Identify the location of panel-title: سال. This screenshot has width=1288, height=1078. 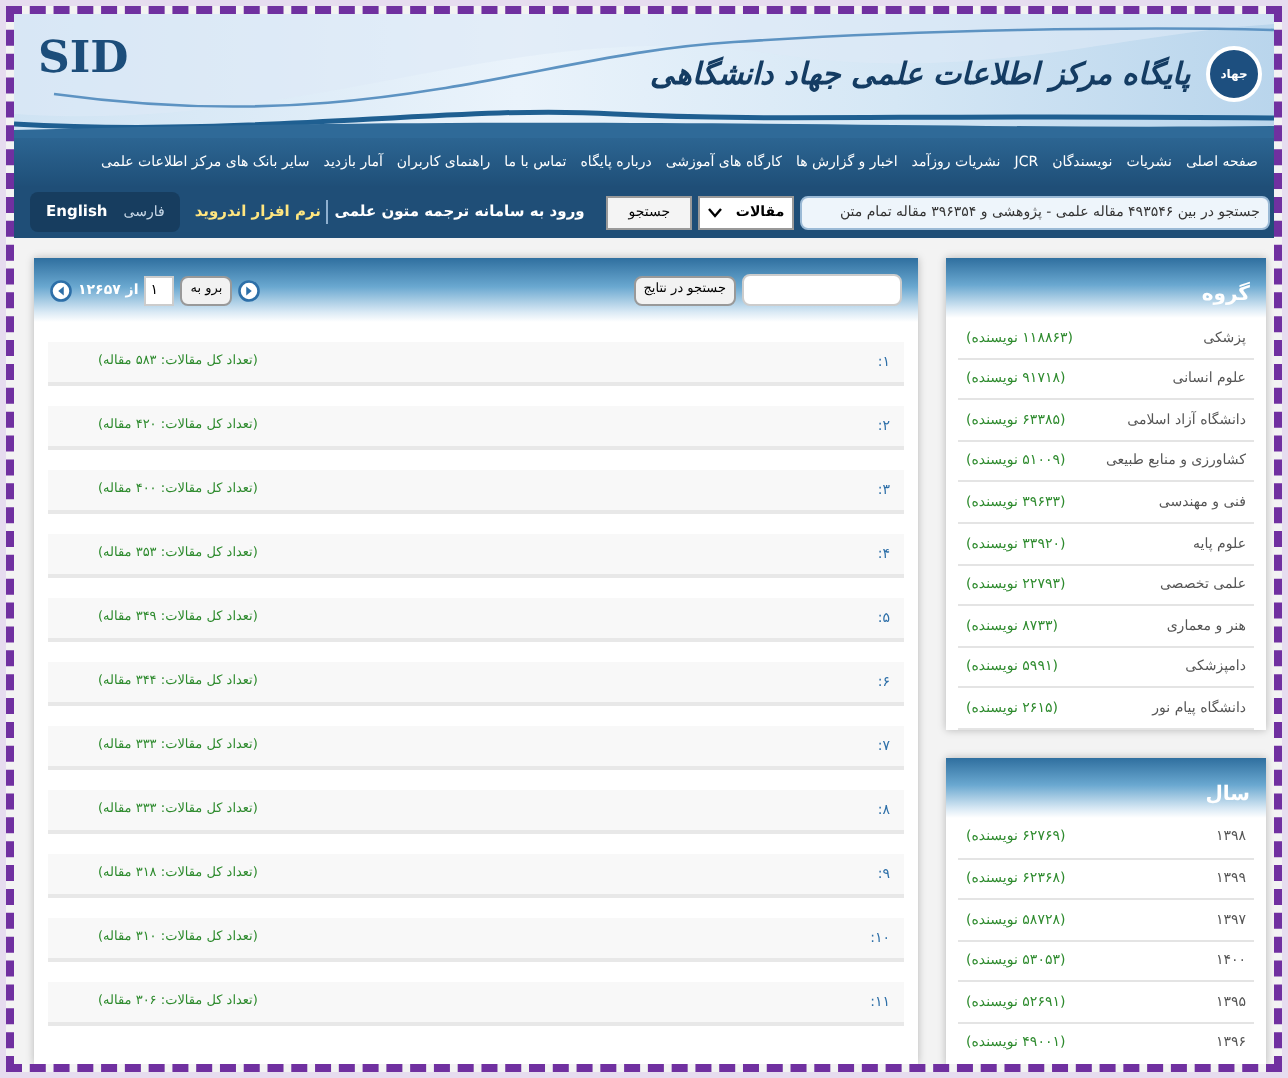
(1227, 795).